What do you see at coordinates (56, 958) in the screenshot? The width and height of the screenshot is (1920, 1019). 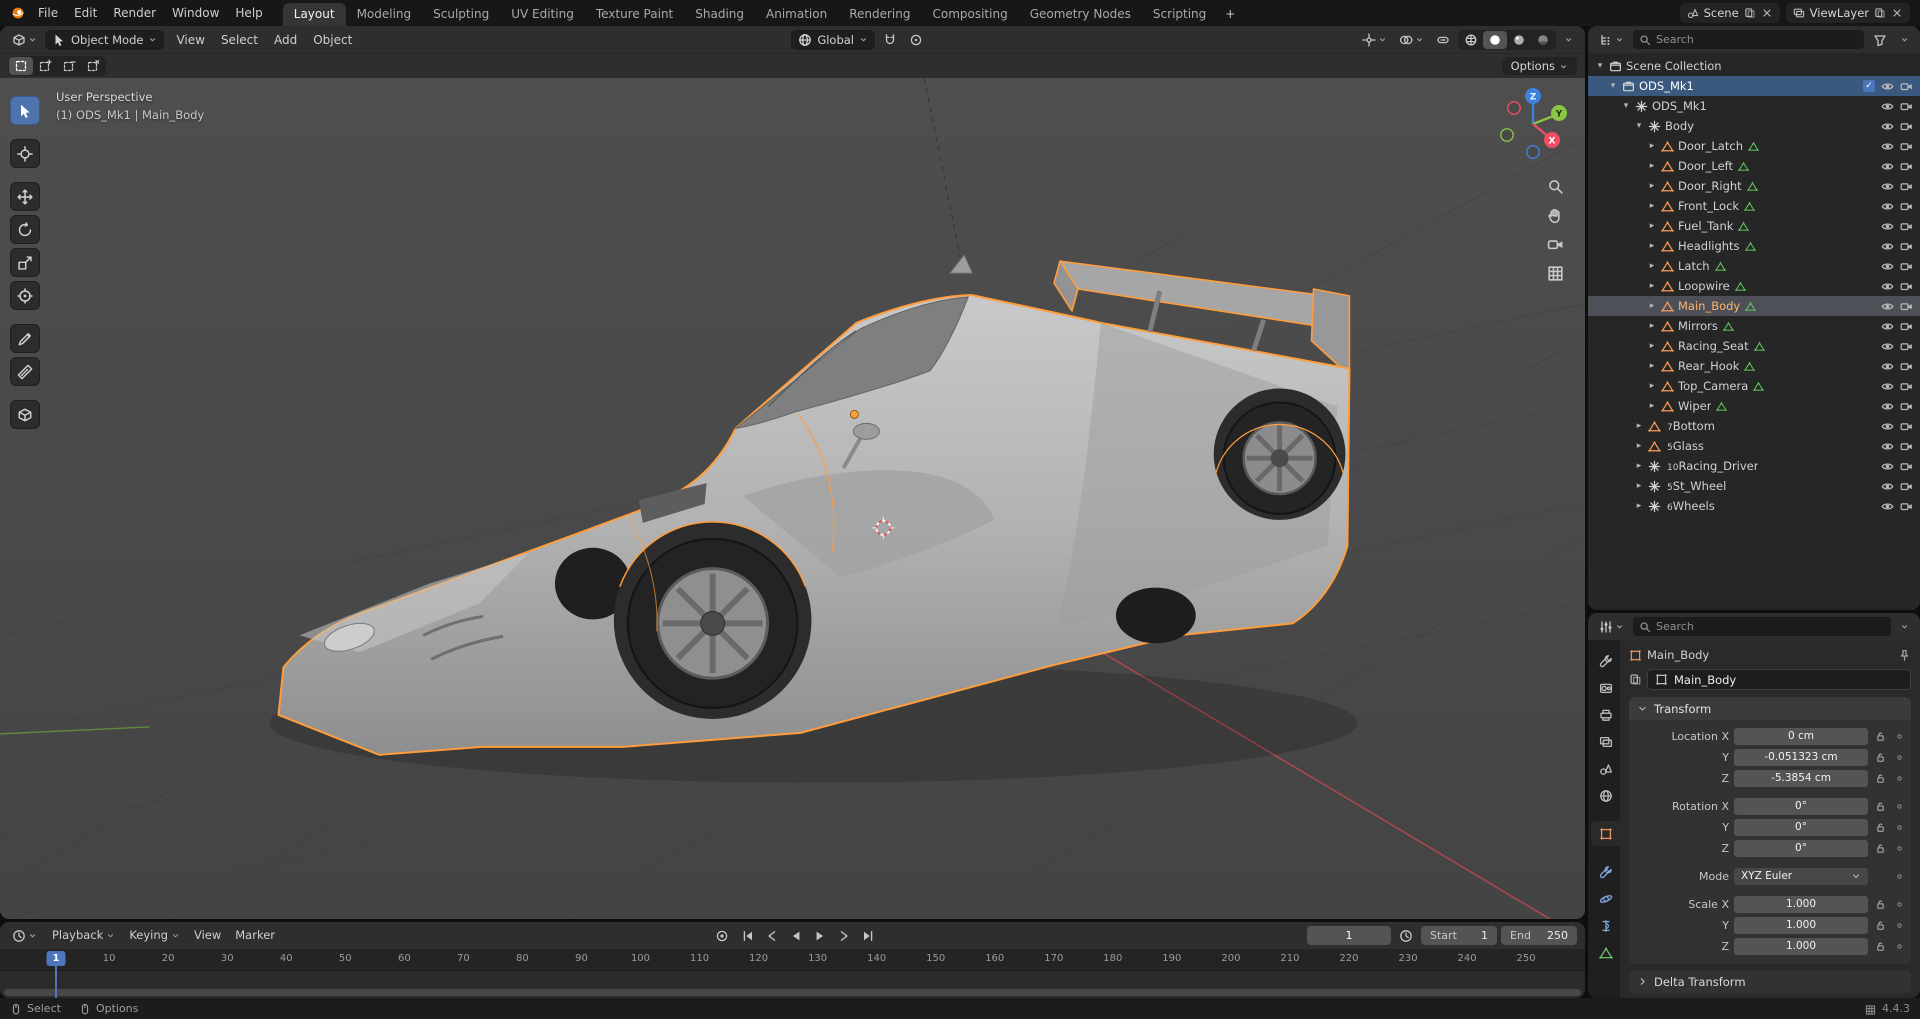 I see `playhead-frame-badge: 1` at bounding box center [56, 958].